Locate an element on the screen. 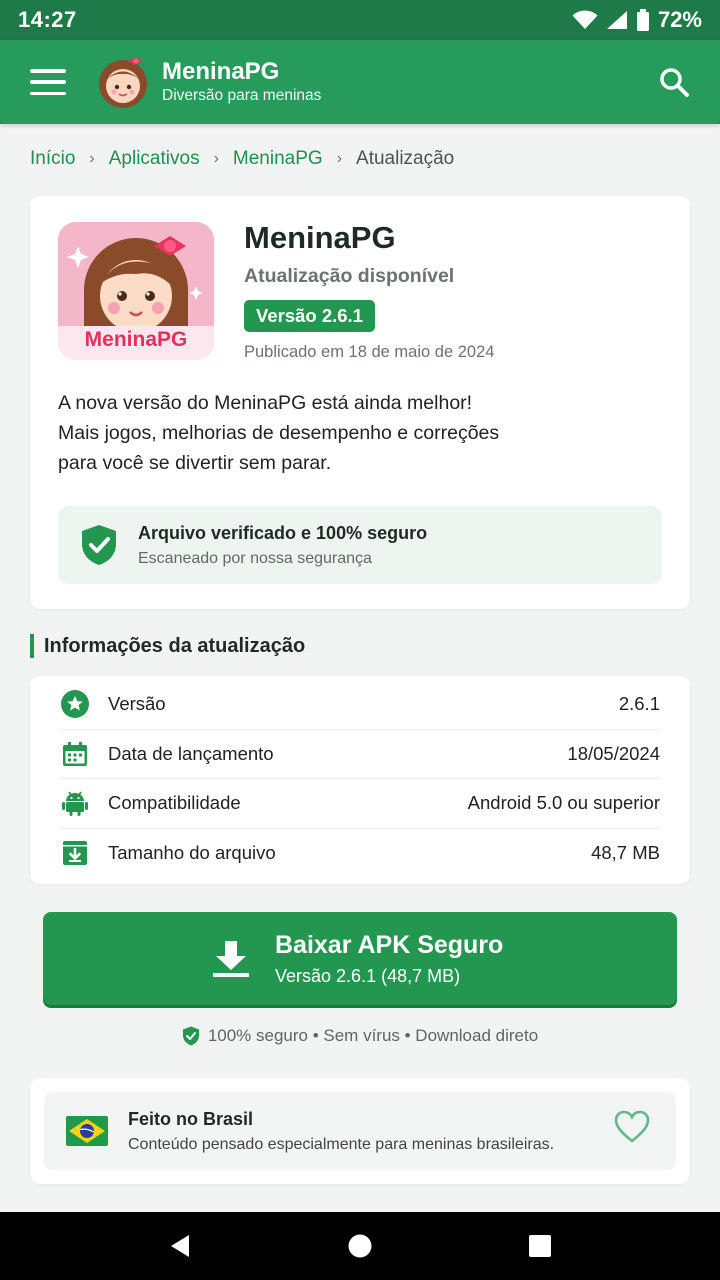 The height and width of the screenshot is (1280, 720). nav-back-button is located at coordinates (180, 1246).